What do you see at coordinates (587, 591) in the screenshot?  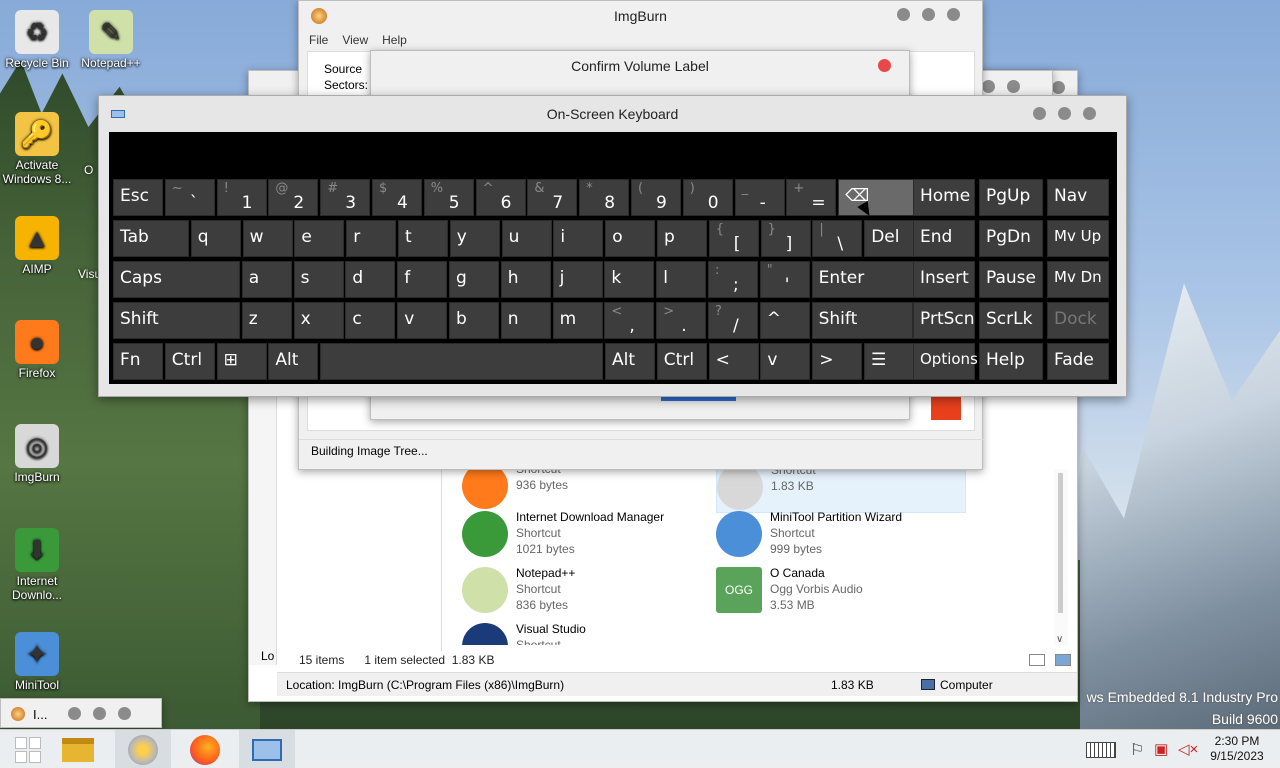 I see `file-item: Notepad++ Shortcut 836 bytes` at bounding box center [587, 591].